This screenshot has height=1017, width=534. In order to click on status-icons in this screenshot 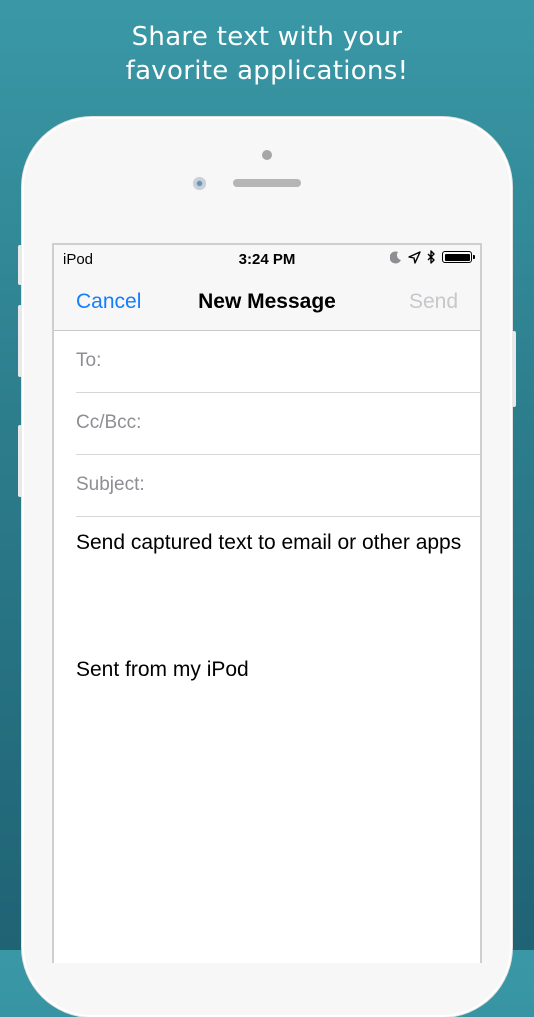, I will do `click(432, 257)`.